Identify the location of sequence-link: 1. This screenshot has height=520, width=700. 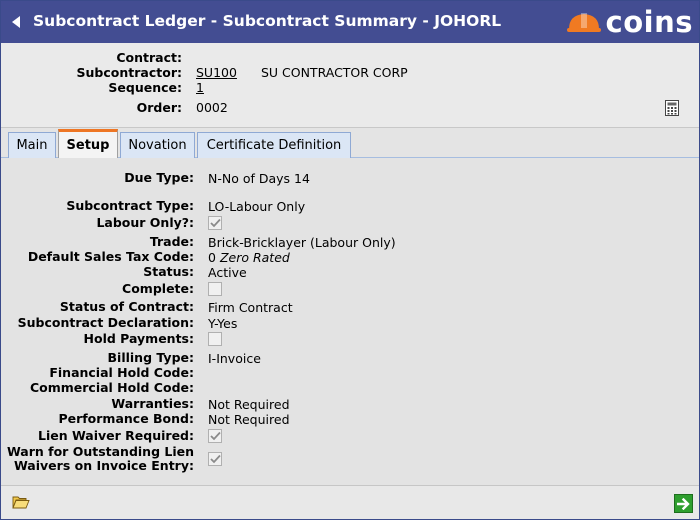
(200, 87).